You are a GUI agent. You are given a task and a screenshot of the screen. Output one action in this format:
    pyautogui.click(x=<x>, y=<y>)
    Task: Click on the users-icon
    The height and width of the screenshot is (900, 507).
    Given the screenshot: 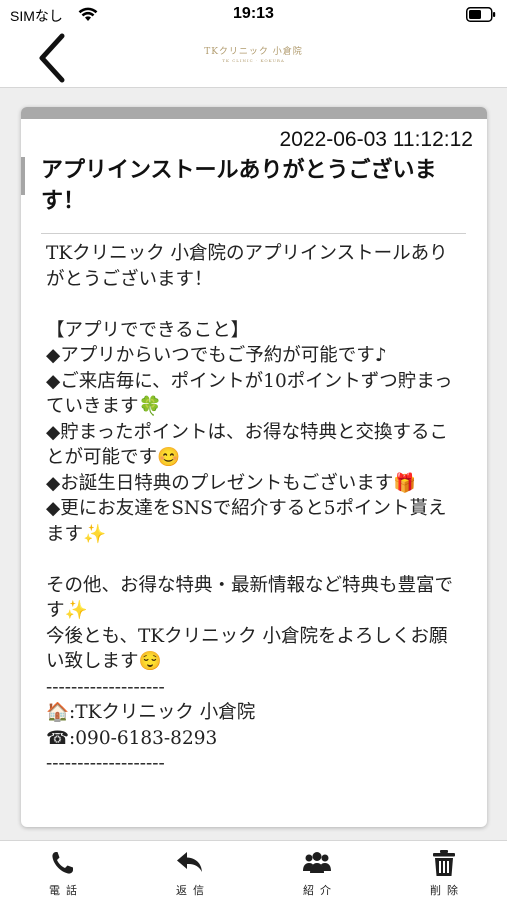 What is the action you would take?
    pyautogui.click(x=317, y=862)
    